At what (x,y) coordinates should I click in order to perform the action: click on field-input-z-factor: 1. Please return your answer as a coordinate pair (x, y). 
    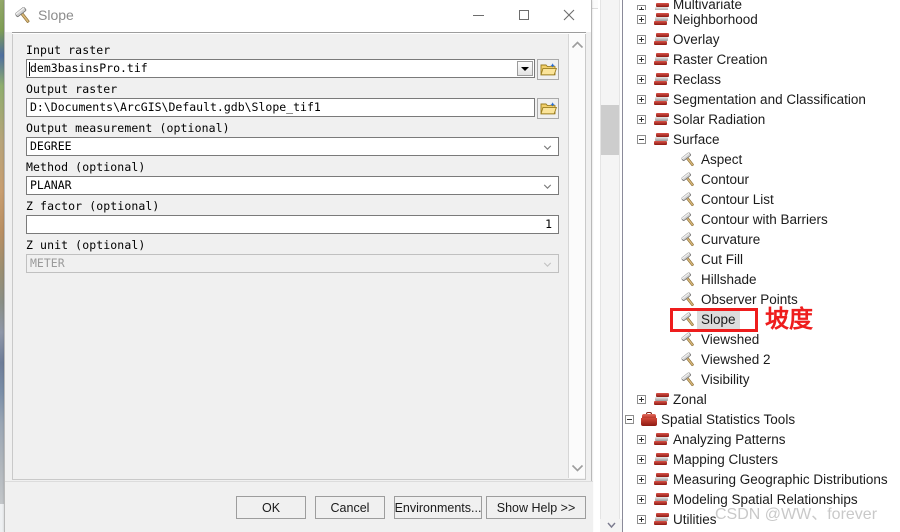
    Looking at the image, I should click on (292, 224).